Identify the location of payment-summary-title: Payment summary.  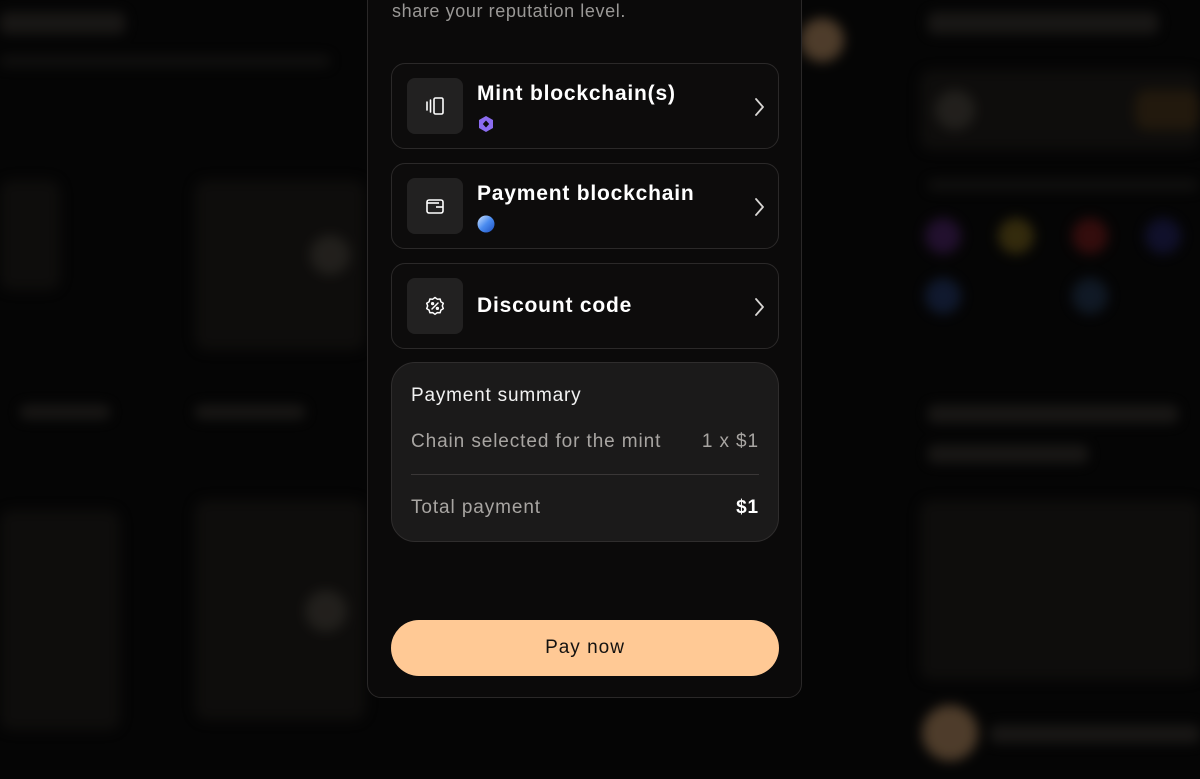
(496, 395).